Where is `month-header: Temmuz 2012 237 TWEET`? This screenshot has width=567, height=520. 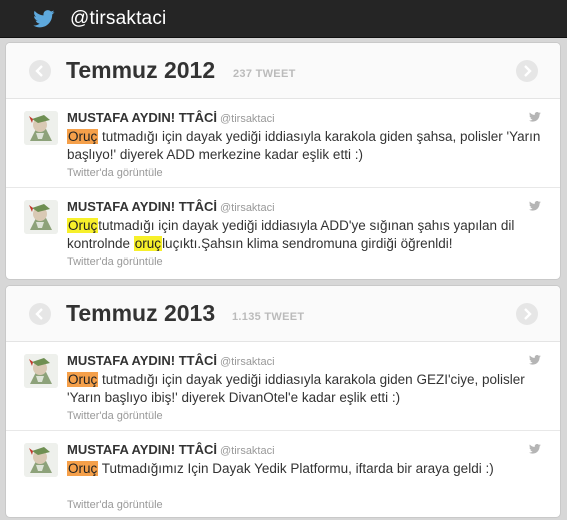
month-header: Temmuz 2012 237 TWEET is located at coordinates (283, 71).